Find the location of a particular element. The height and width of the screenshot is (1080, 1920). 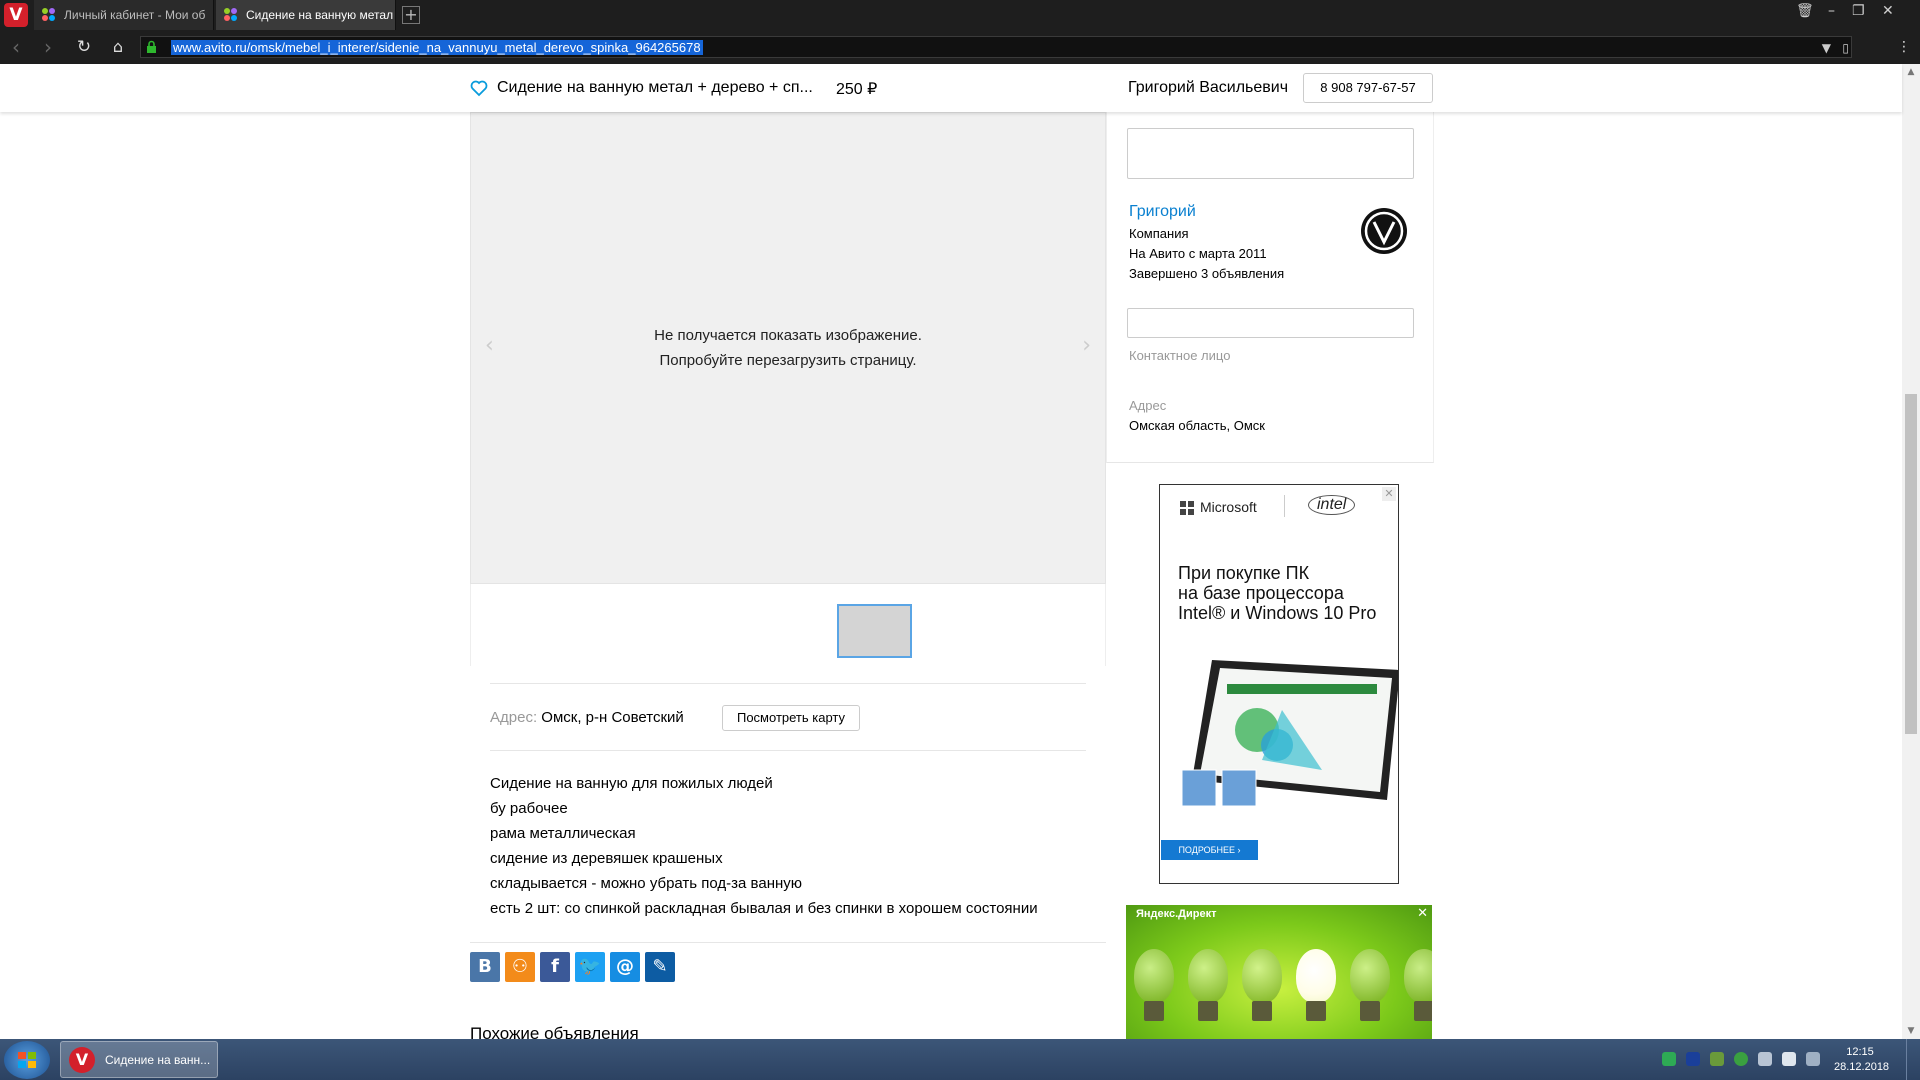

contact-person-label: Контактное лицо is located at coordinates (1180, 355).